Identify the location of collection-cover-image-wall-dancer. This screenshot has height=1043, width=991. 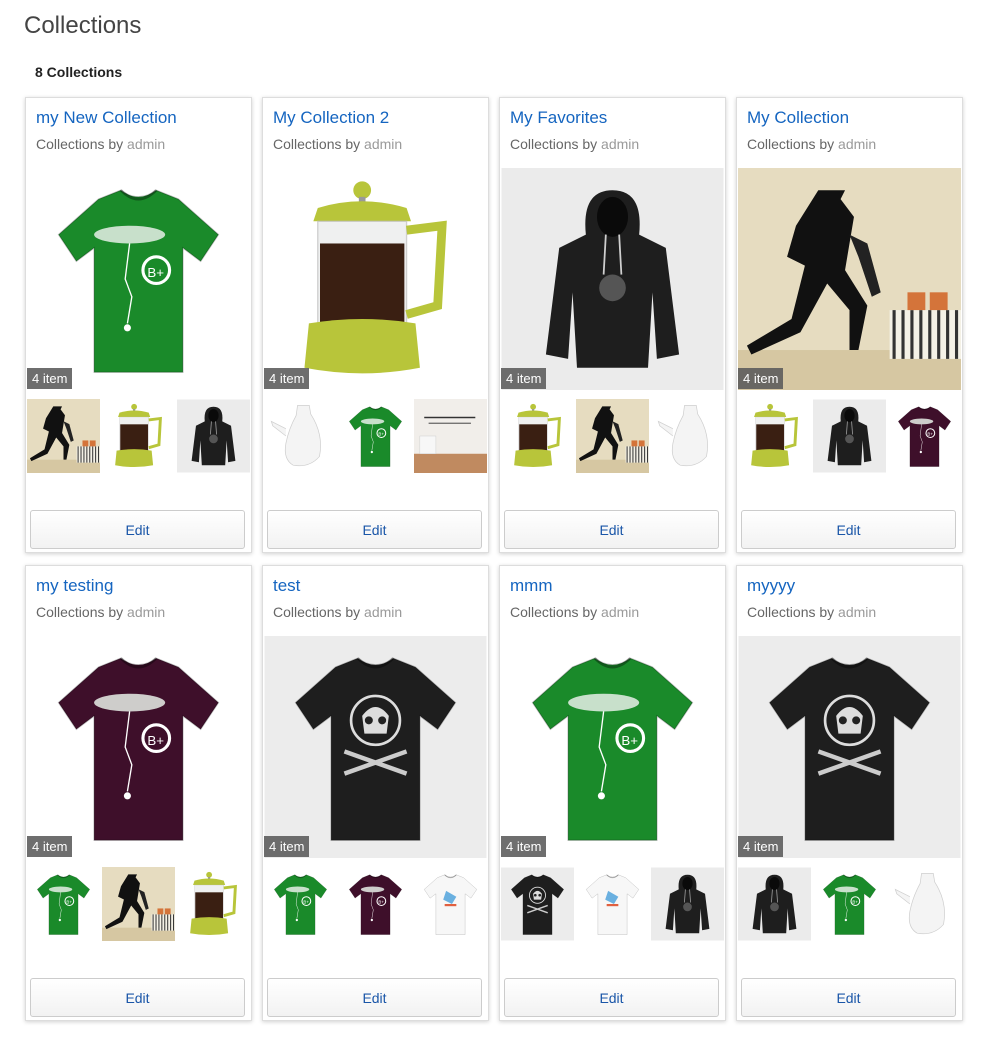
(849, 279).